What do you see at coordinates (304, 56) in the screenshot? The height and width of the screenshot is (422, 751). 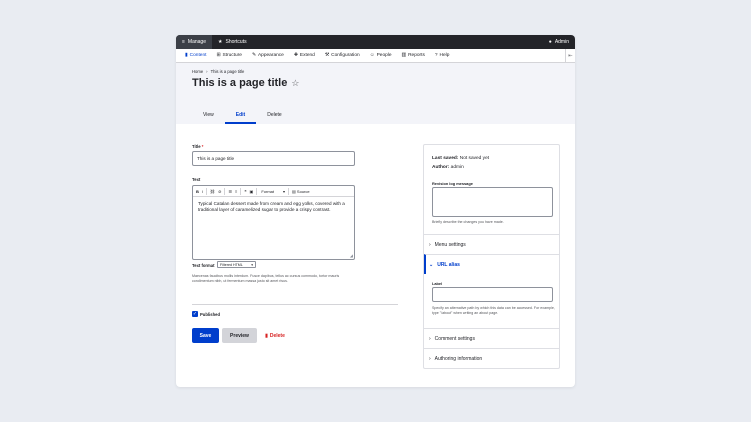 I see `tray-item-extend: ✚ Extend` at bounding box center [304, 56].